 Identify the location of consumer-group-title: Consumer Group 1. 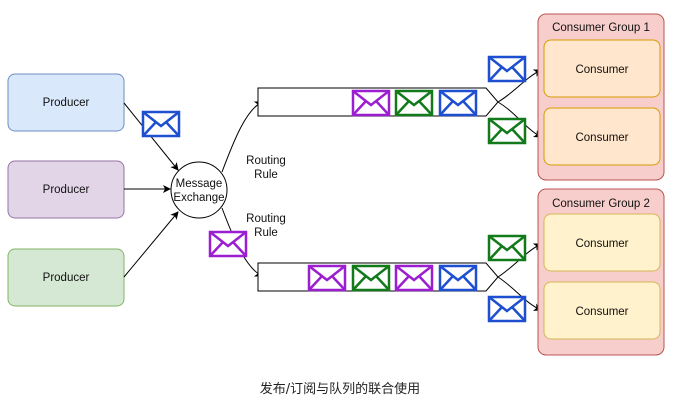
(601, 28).